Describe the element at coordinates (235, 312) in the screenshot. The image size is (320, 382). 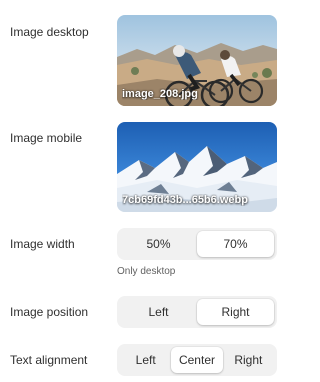
I see `image-position-option-right: Right` at that location.